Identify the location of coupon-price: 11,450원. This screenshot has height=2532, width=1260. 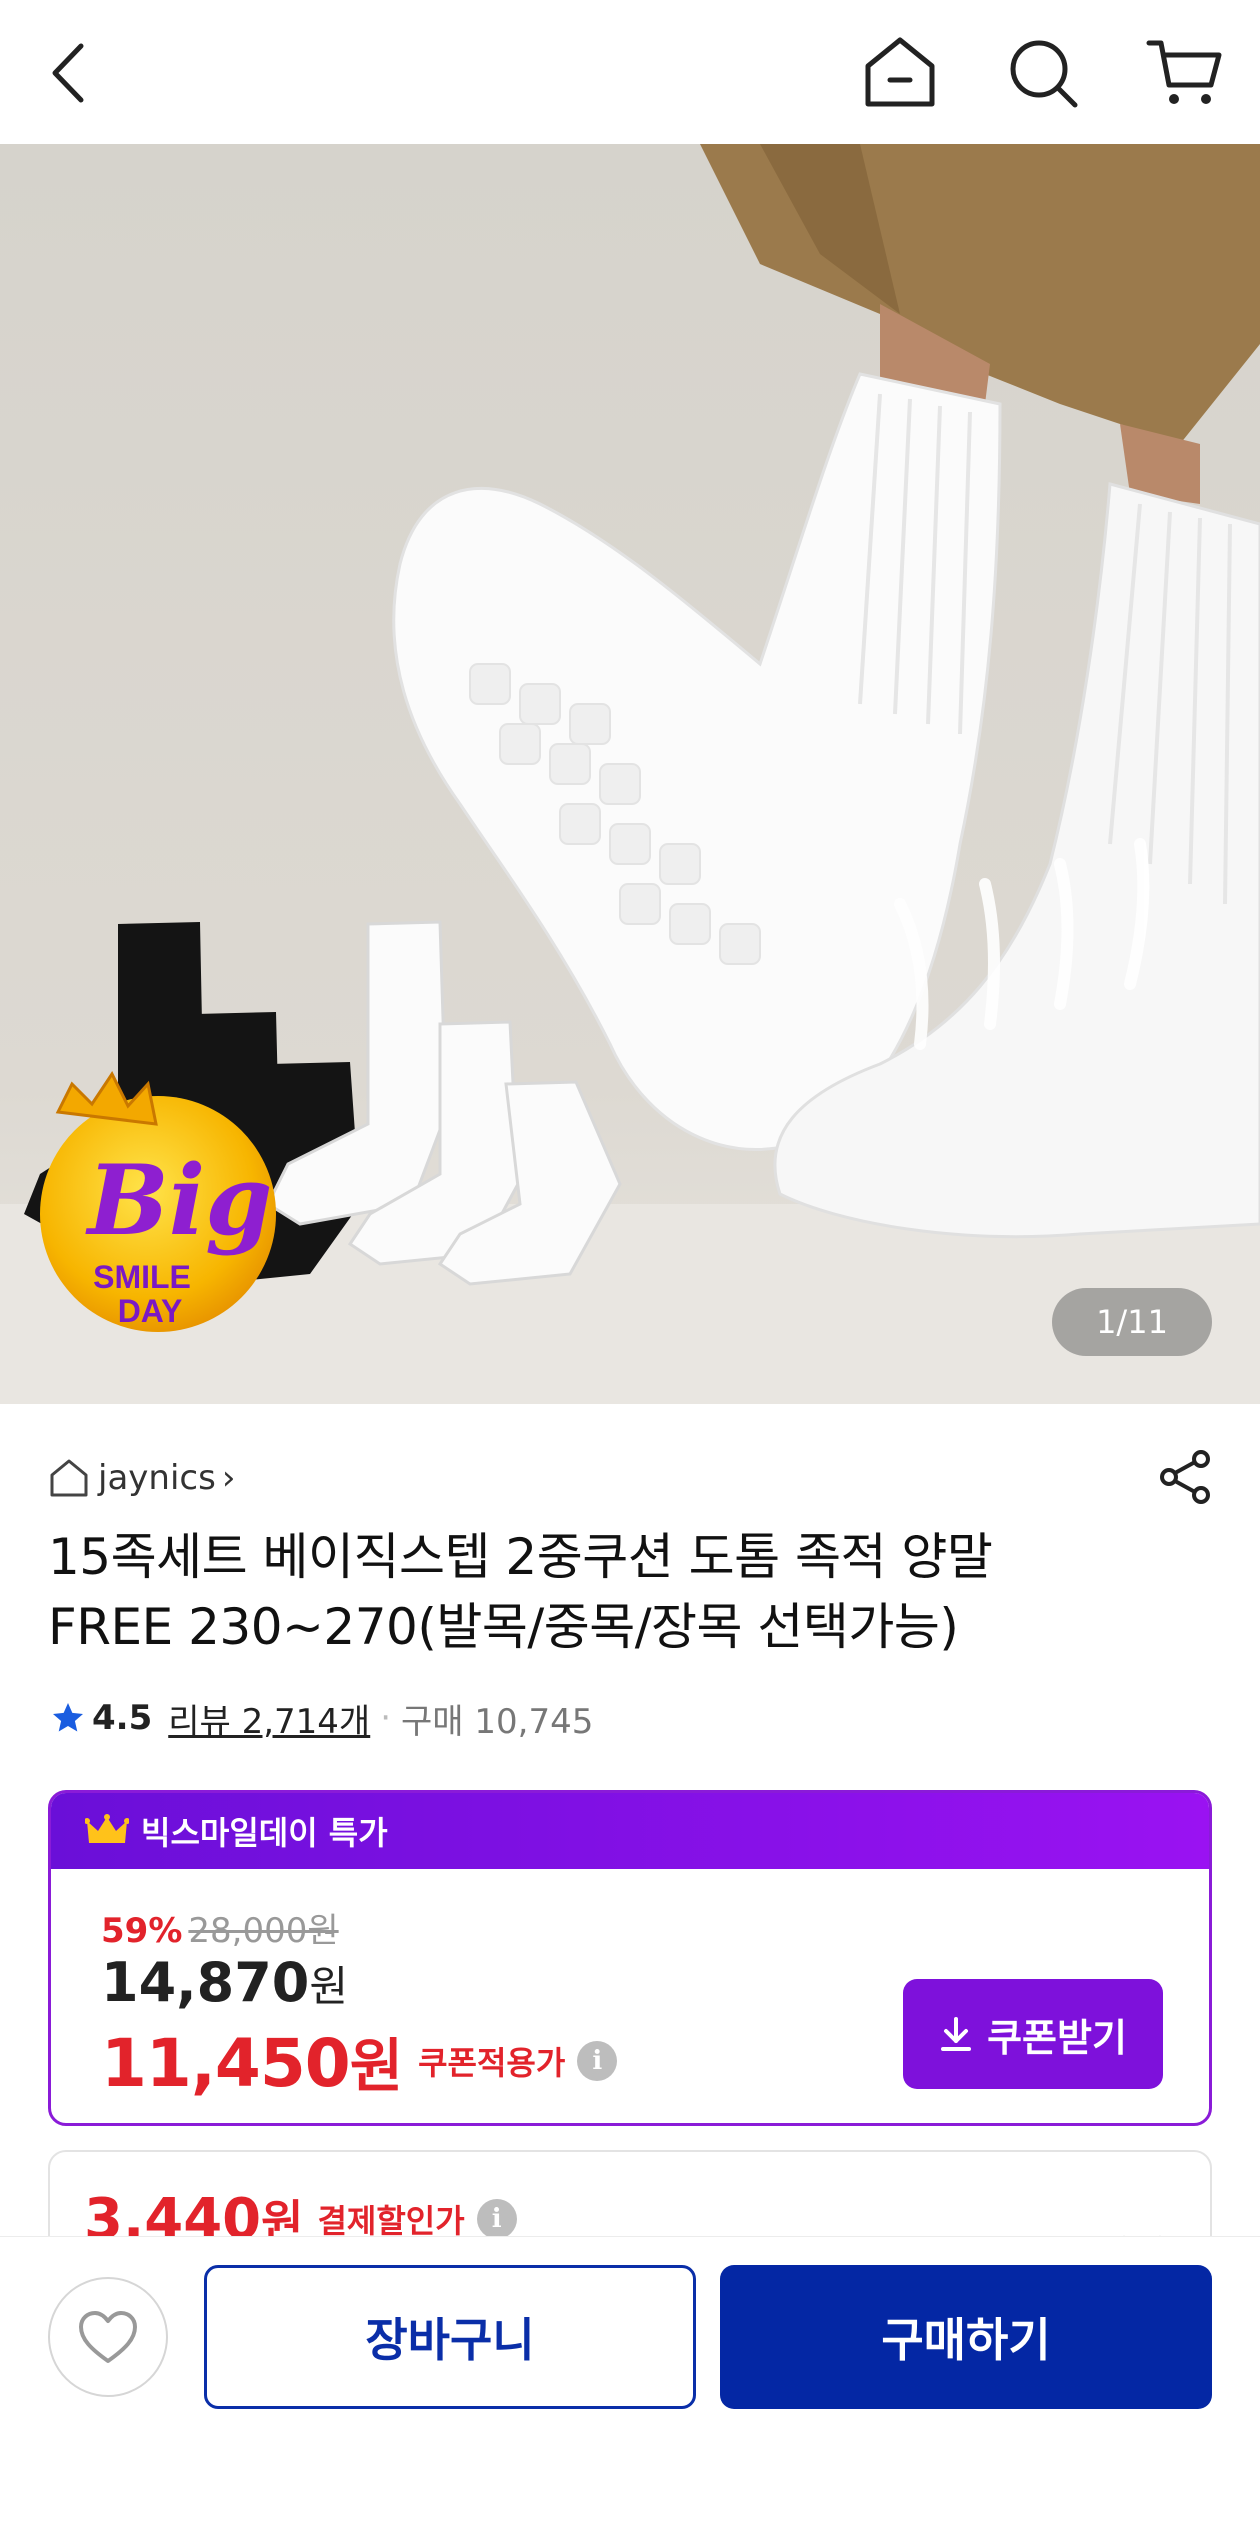
(252, 2061).